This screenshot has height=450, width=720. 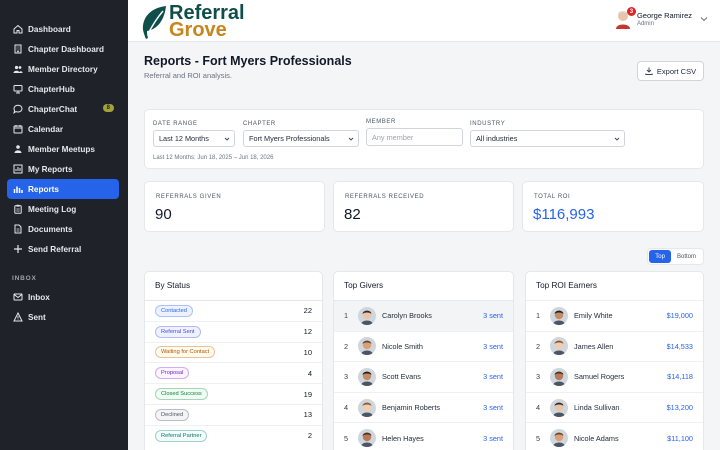 I want to click on sidebar-item-label: Chapter Dashboard, so click(x=66, y=49).